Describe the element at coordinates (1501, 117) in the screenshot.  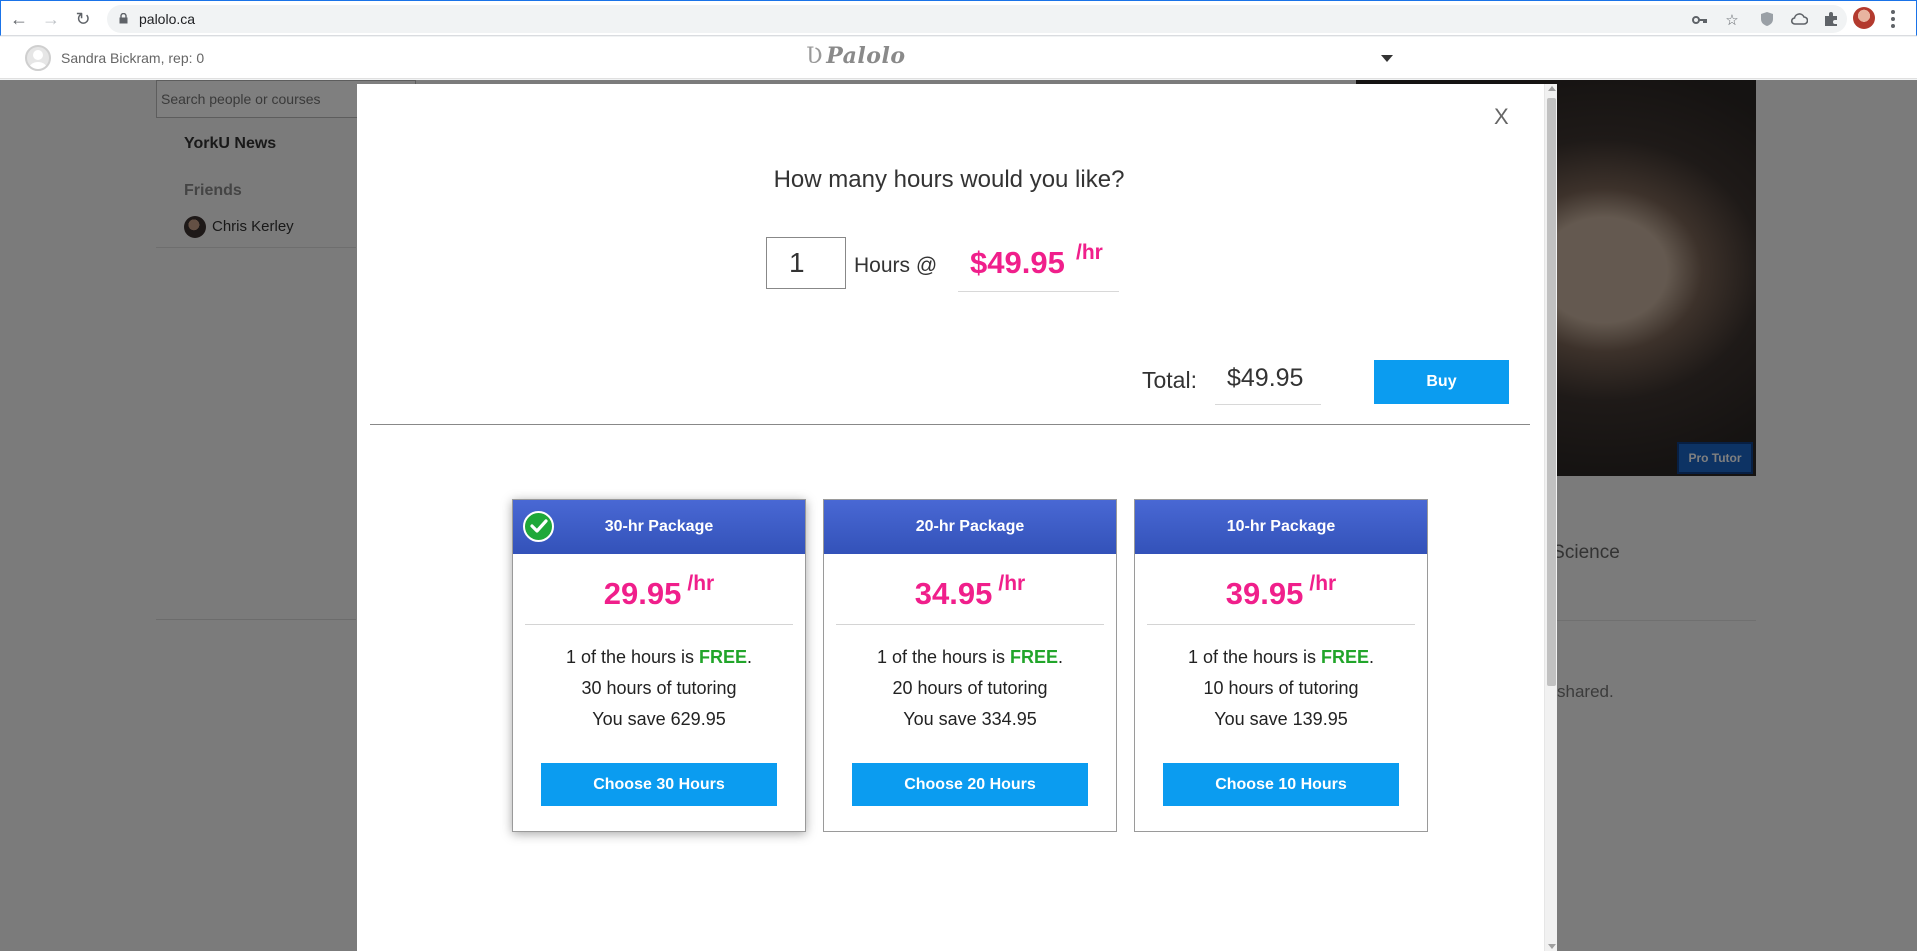
I see `close-button: X` at that location.